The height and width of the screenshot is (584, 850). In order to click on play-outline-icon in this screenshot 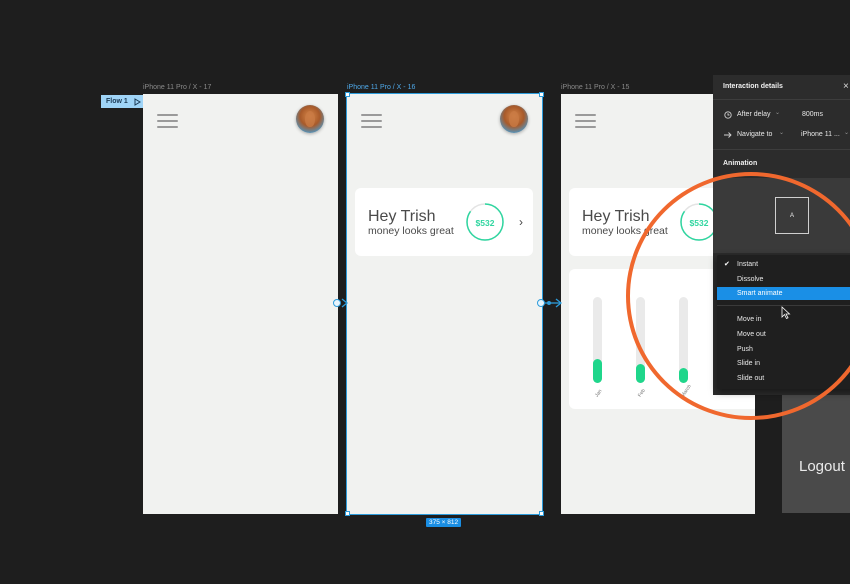, I will do `click(137, 101)`.